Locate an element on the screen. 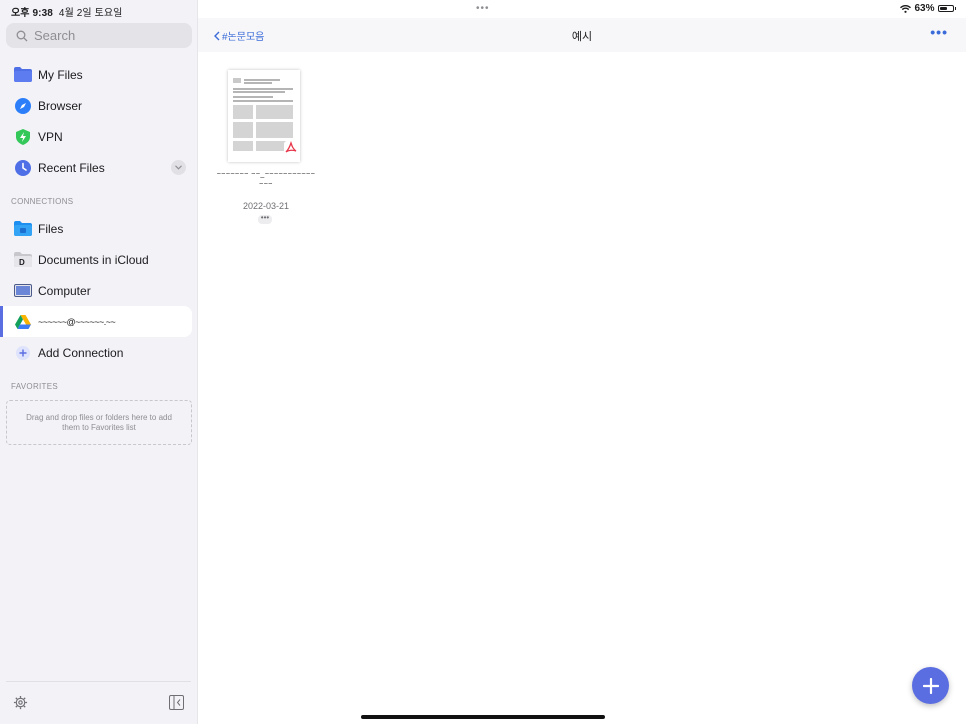 The image size is (966, 724). settings-button is located at coordinates (20, 705).